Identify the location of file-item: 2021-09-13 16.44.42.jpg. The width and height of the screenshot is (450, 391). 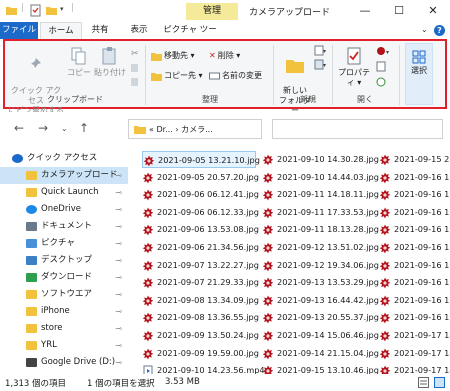
(320, 300).